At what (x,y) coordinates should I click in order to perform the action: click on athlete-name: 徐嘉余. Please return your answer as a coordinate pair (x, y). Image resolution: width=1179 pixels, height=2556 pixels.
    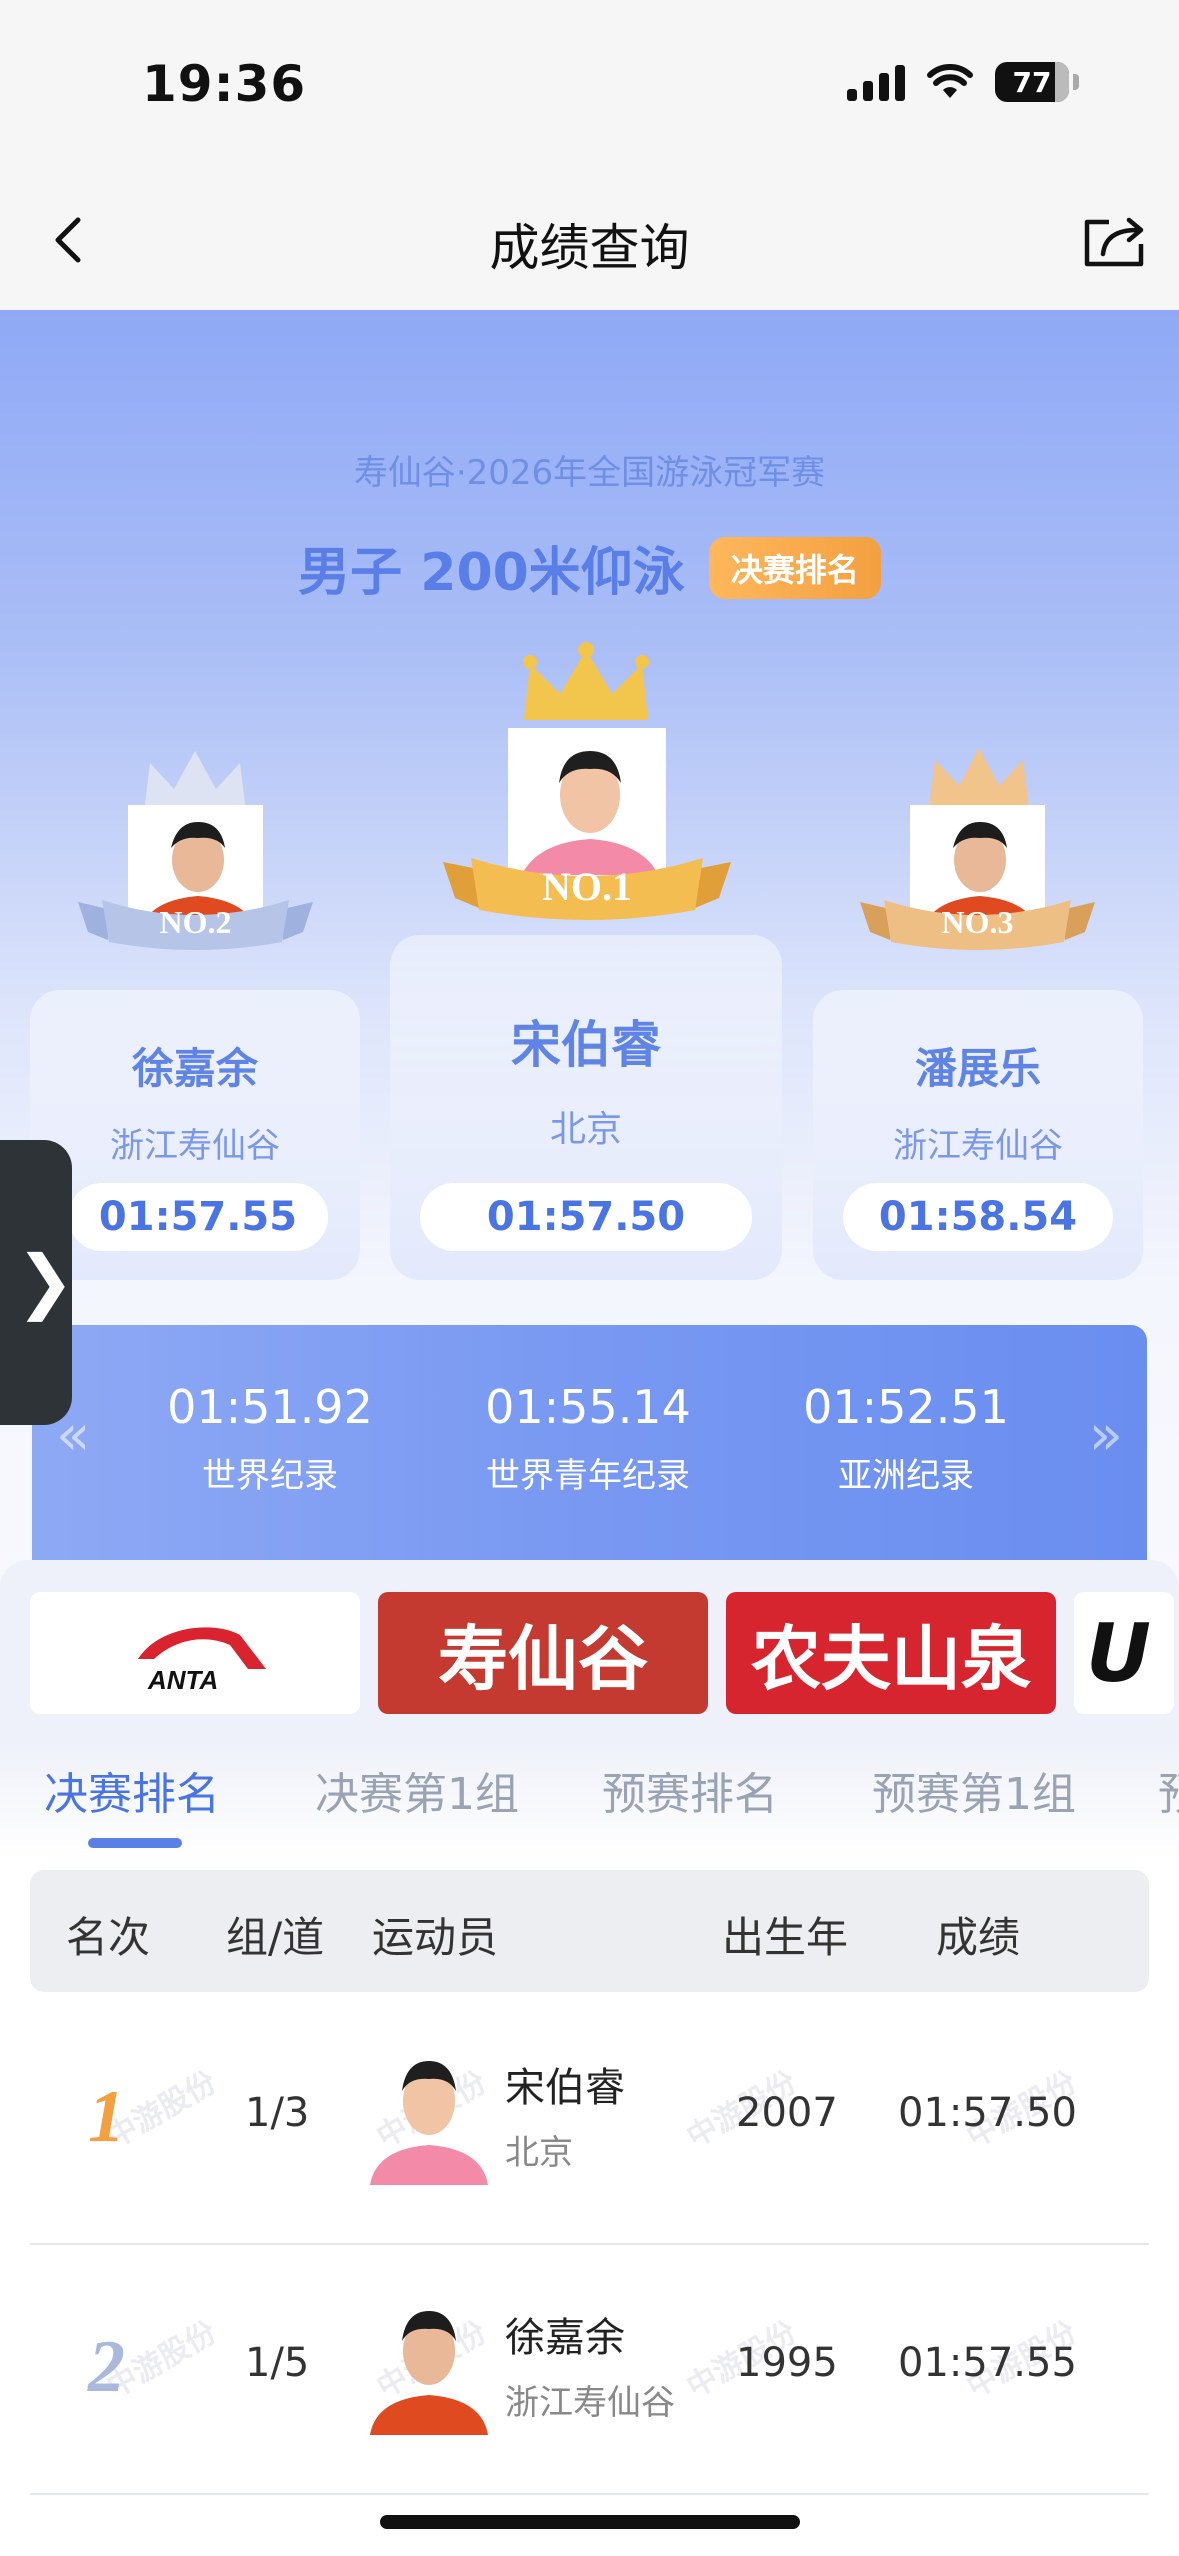
    Looking at the image, I should click on (565, 2338).